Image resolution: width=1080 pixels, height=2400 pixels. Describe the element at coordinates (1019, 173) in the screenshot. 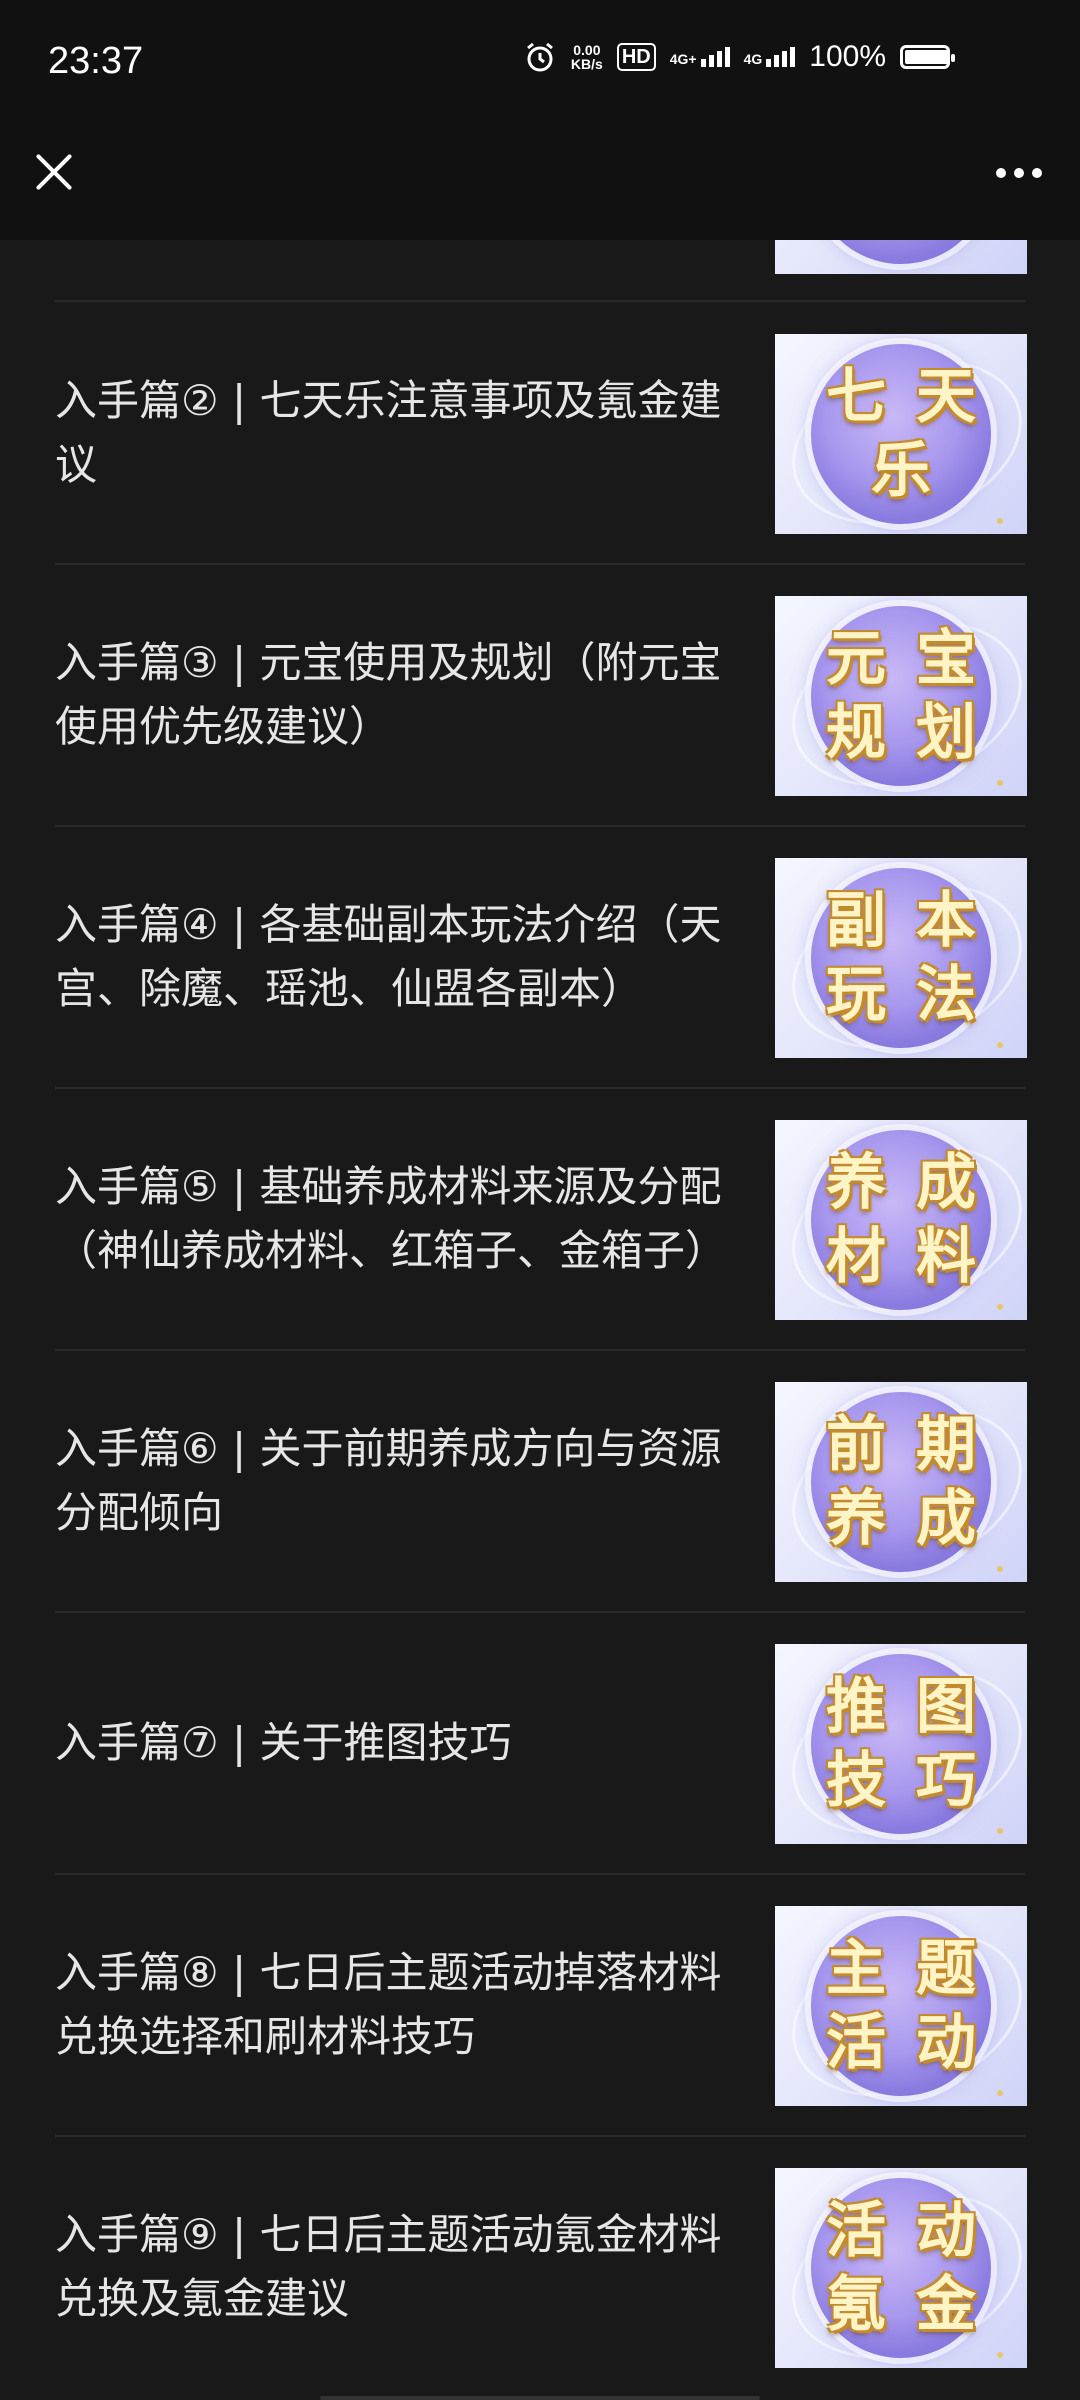

I see `more-options-icon` at that location.